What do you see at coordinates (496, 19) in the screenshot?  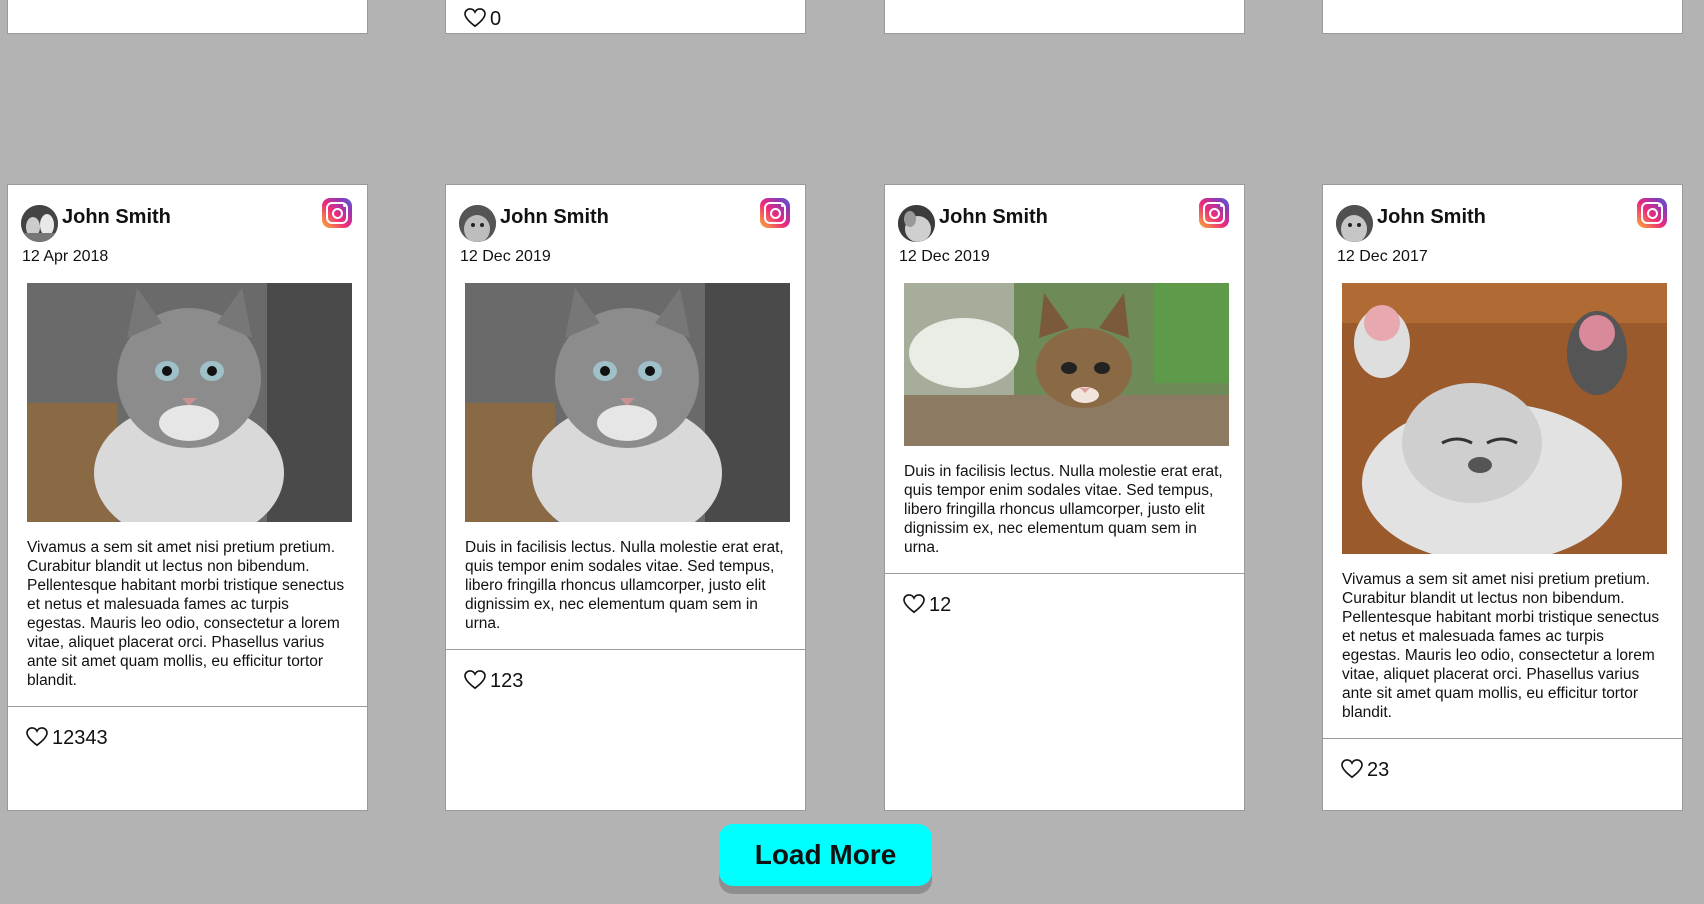 I see `like-count: 0` at bounding box center [496, 19].